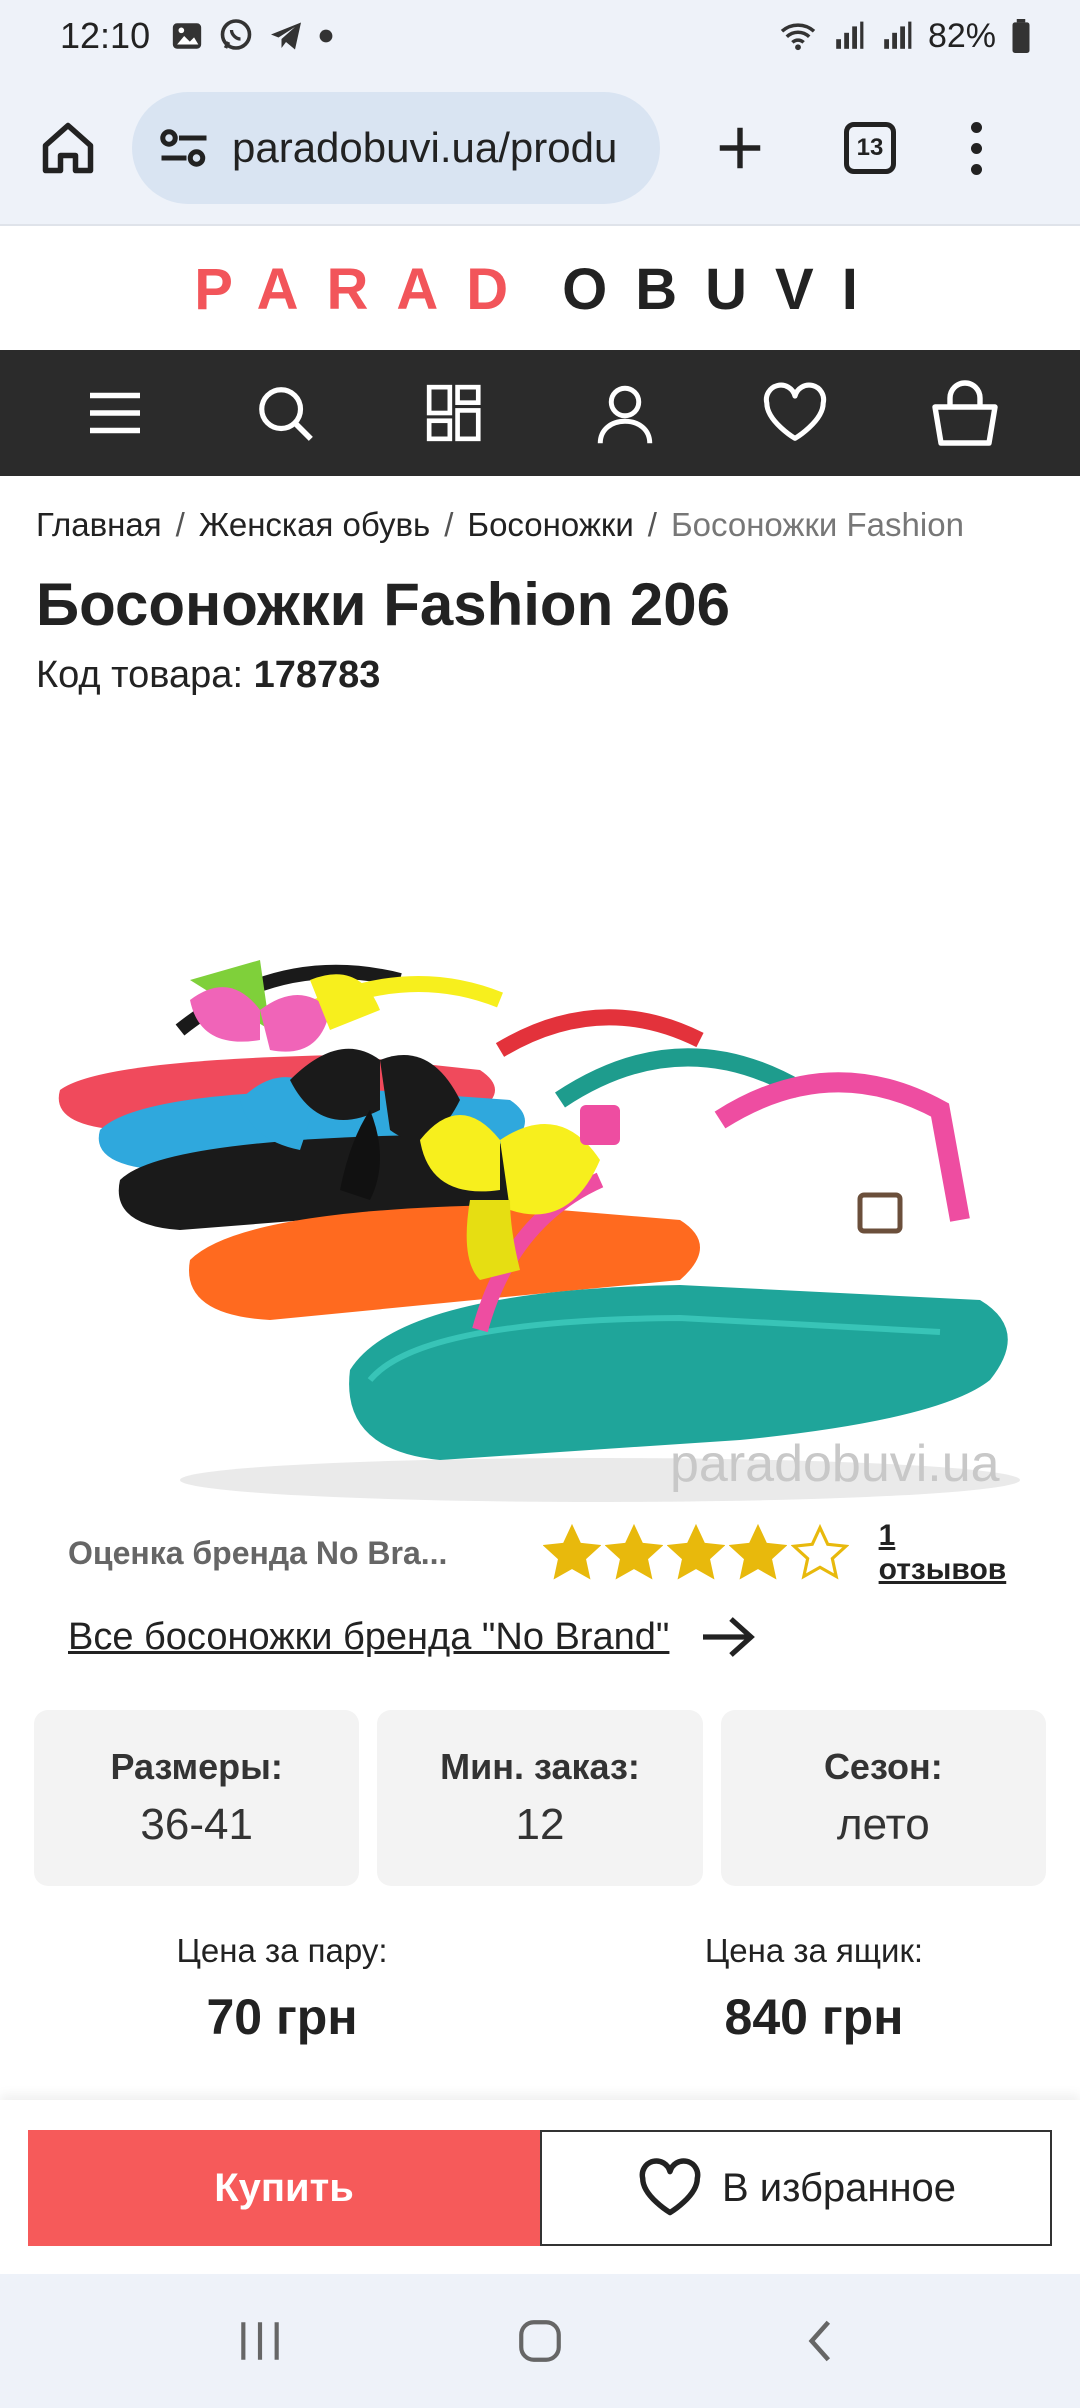  What do you see at coordinates (839, 2187) in the screenshot?
I see `favorites-label: В избранное` at bounding box center [839, 2187].